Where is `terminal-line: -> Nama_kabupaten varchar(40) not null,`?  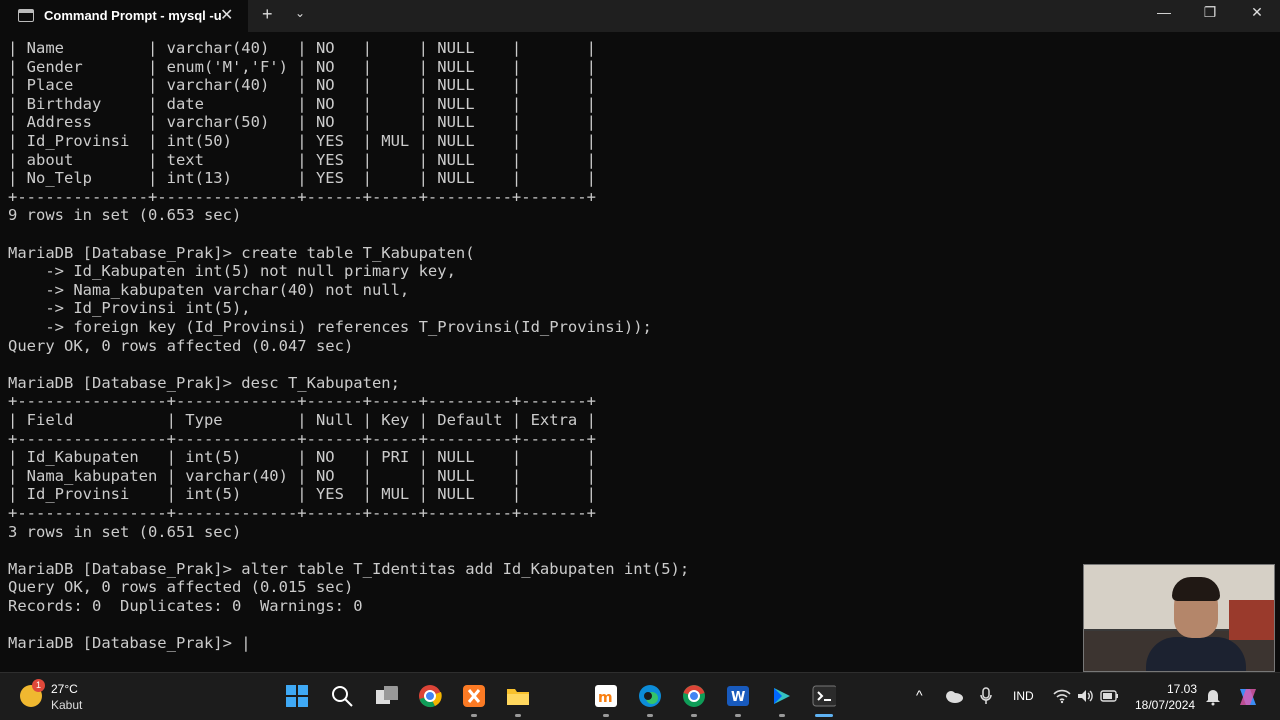 terminal-line: -> Nama_kabupaten varchar(40) not null, is located at coordinates (209, 289).